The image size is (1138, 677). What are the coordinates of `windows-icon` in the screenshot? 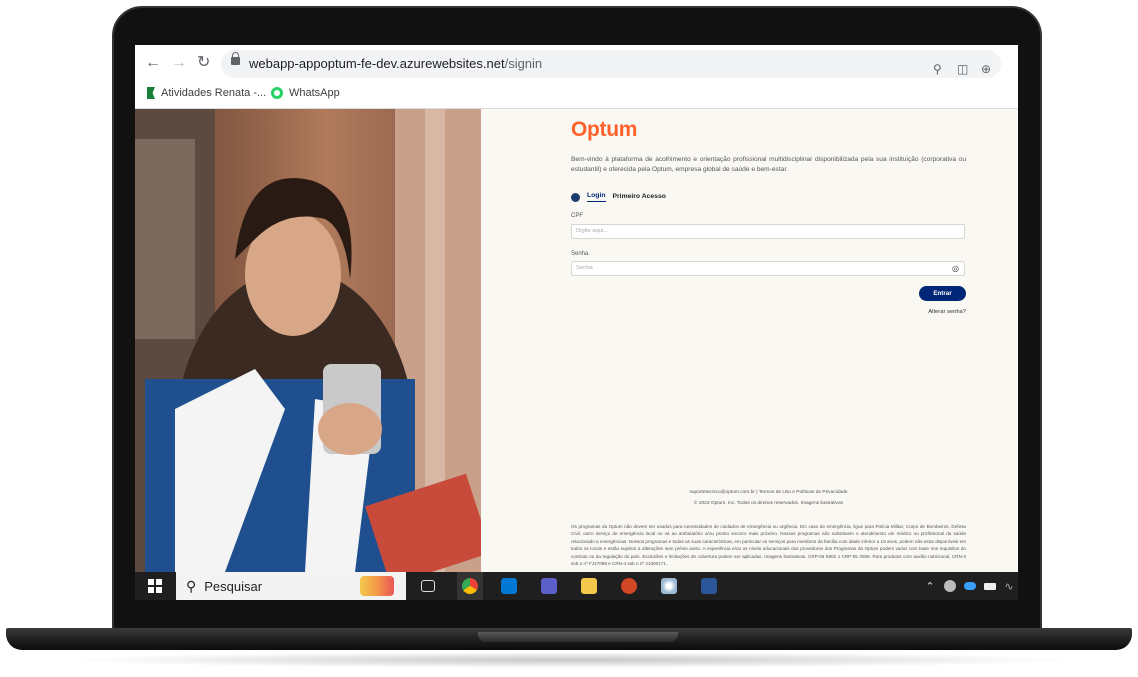 It's located at (155, 586).